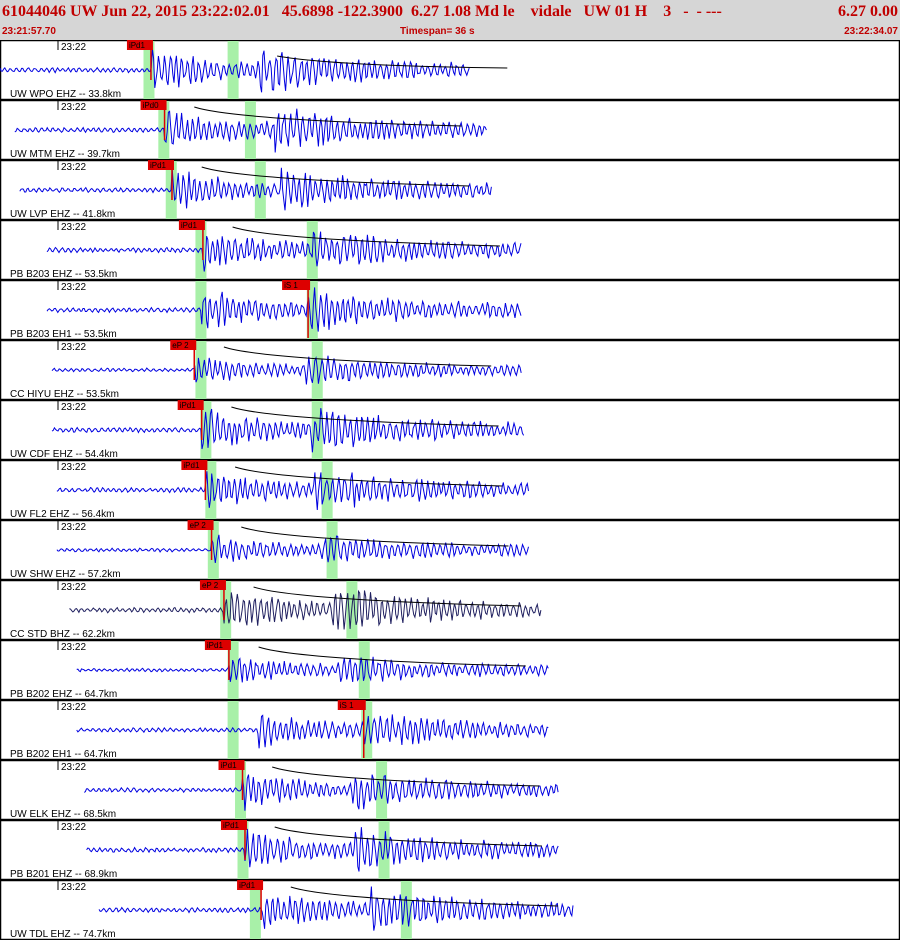 This screenshot has height=940, width=900. Describe the element at coordinates (450, 909) in the screenshot. I see `trace-panel: 23:22 iPd1 UW TDL EHZ -- 74.7km` at that location.